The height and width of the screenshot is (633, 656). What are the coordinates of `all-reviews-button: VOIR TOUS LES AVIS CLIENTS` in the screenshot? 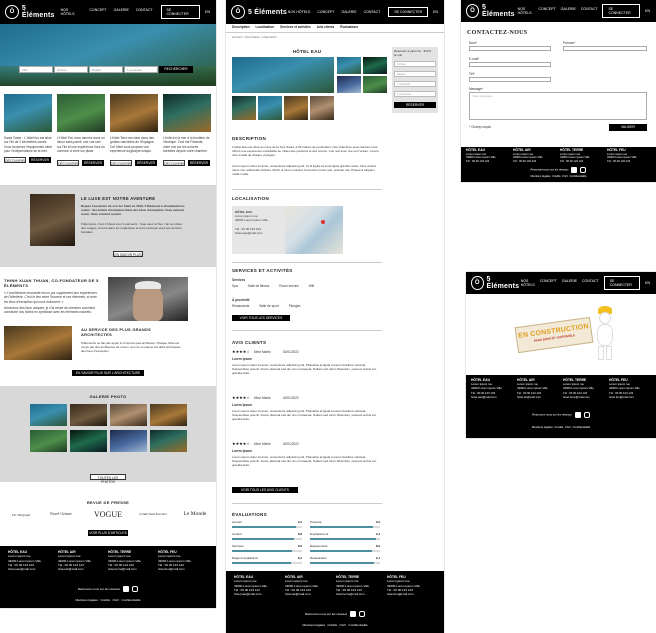 It's located at (265, 490).